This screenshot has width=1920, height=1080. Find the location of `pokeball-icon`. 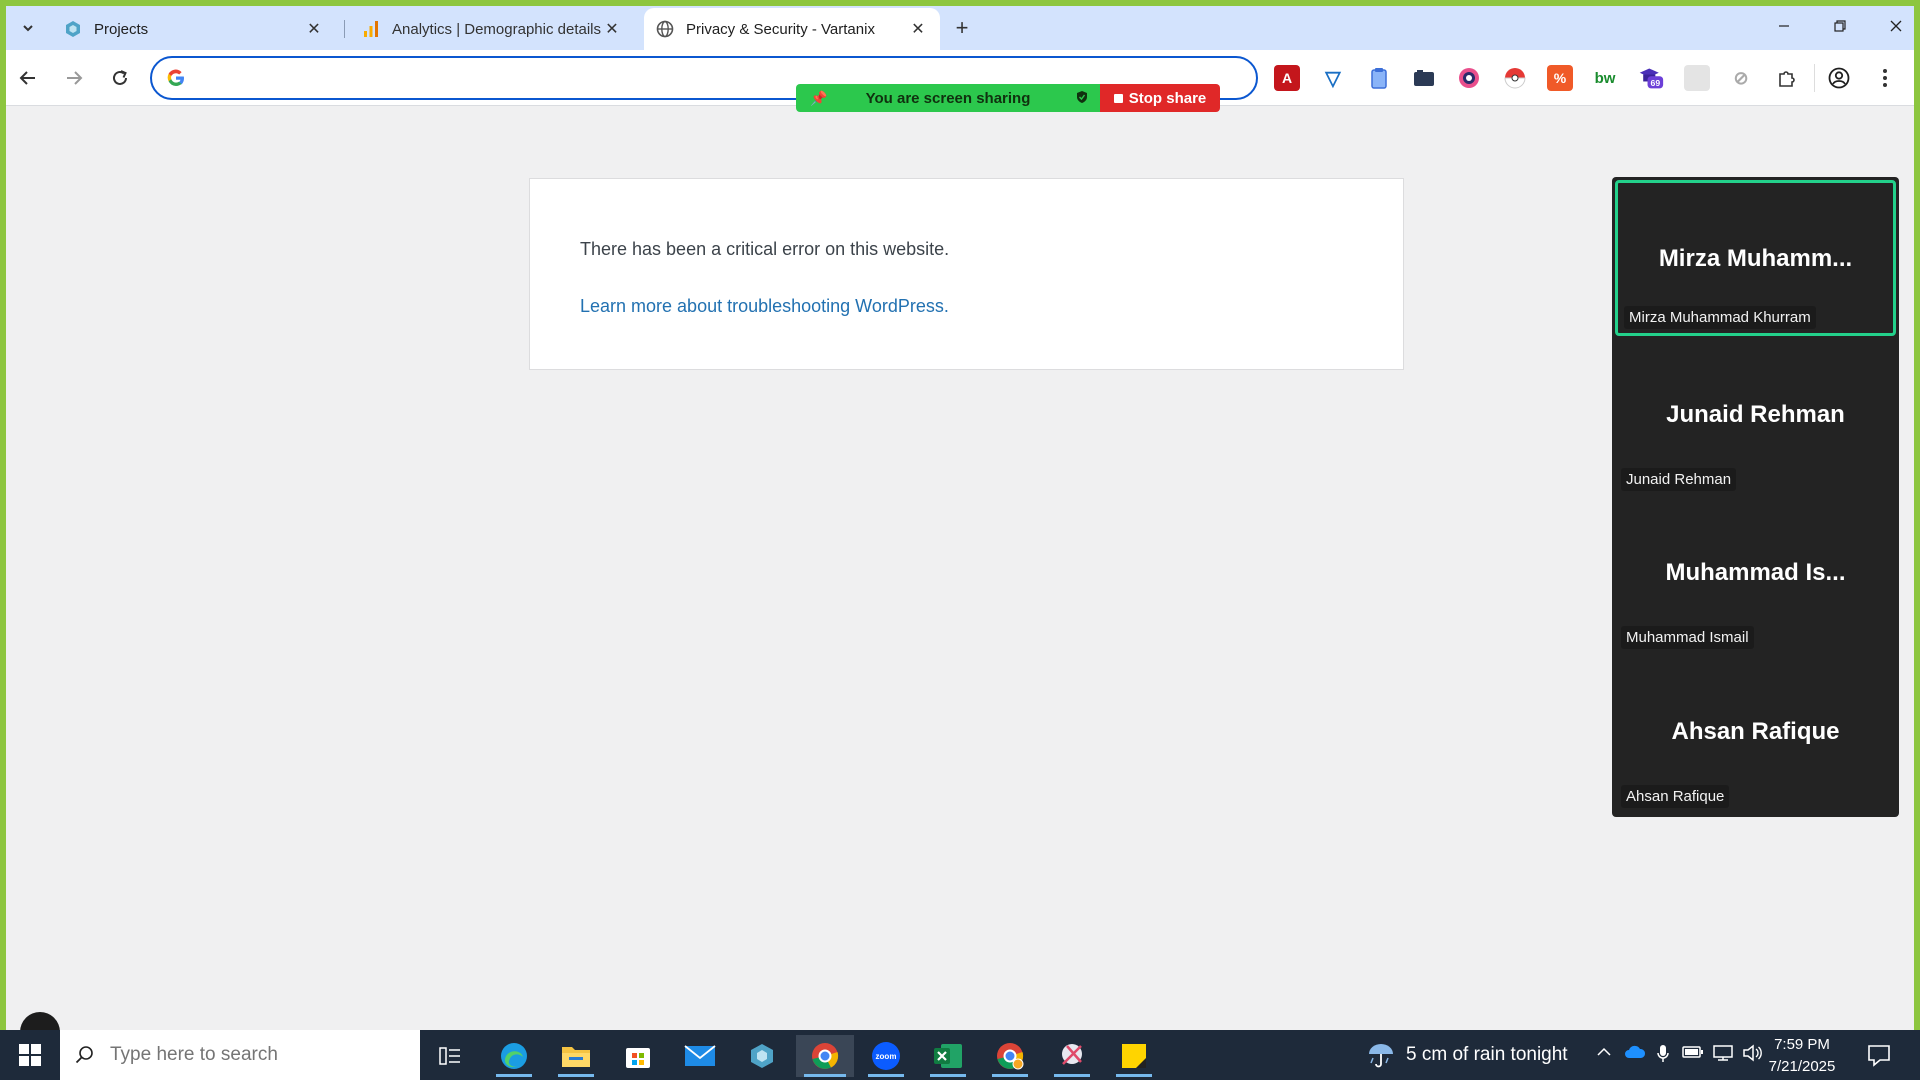

pokeball-icon is located at coordinates (1515, 78).